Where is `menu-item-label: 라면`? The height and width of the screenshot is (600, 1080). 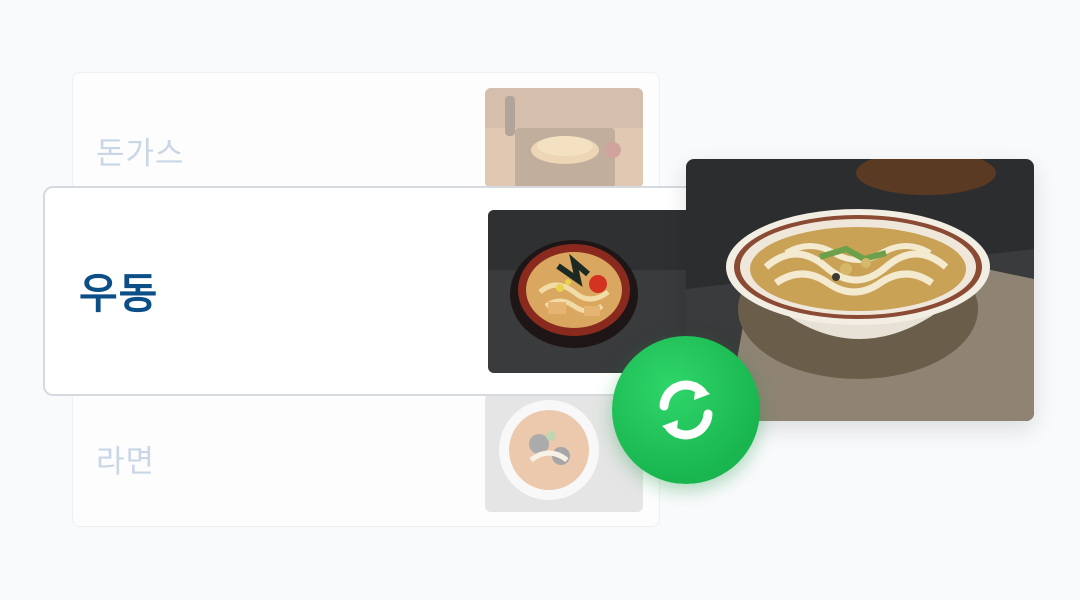
menu-item-label: 라면 is located at coordinates (126, 462).